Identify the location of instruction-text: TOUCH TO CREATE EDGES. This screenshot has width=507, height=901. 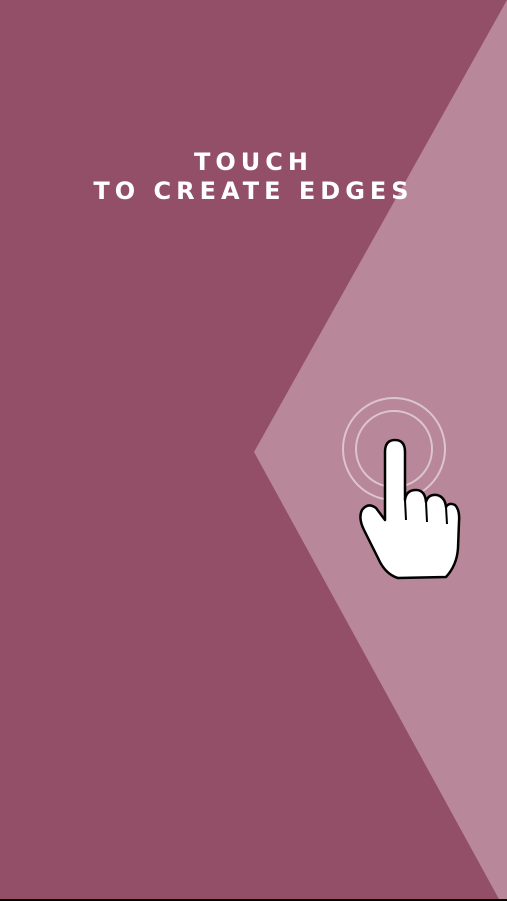
(253, 177).